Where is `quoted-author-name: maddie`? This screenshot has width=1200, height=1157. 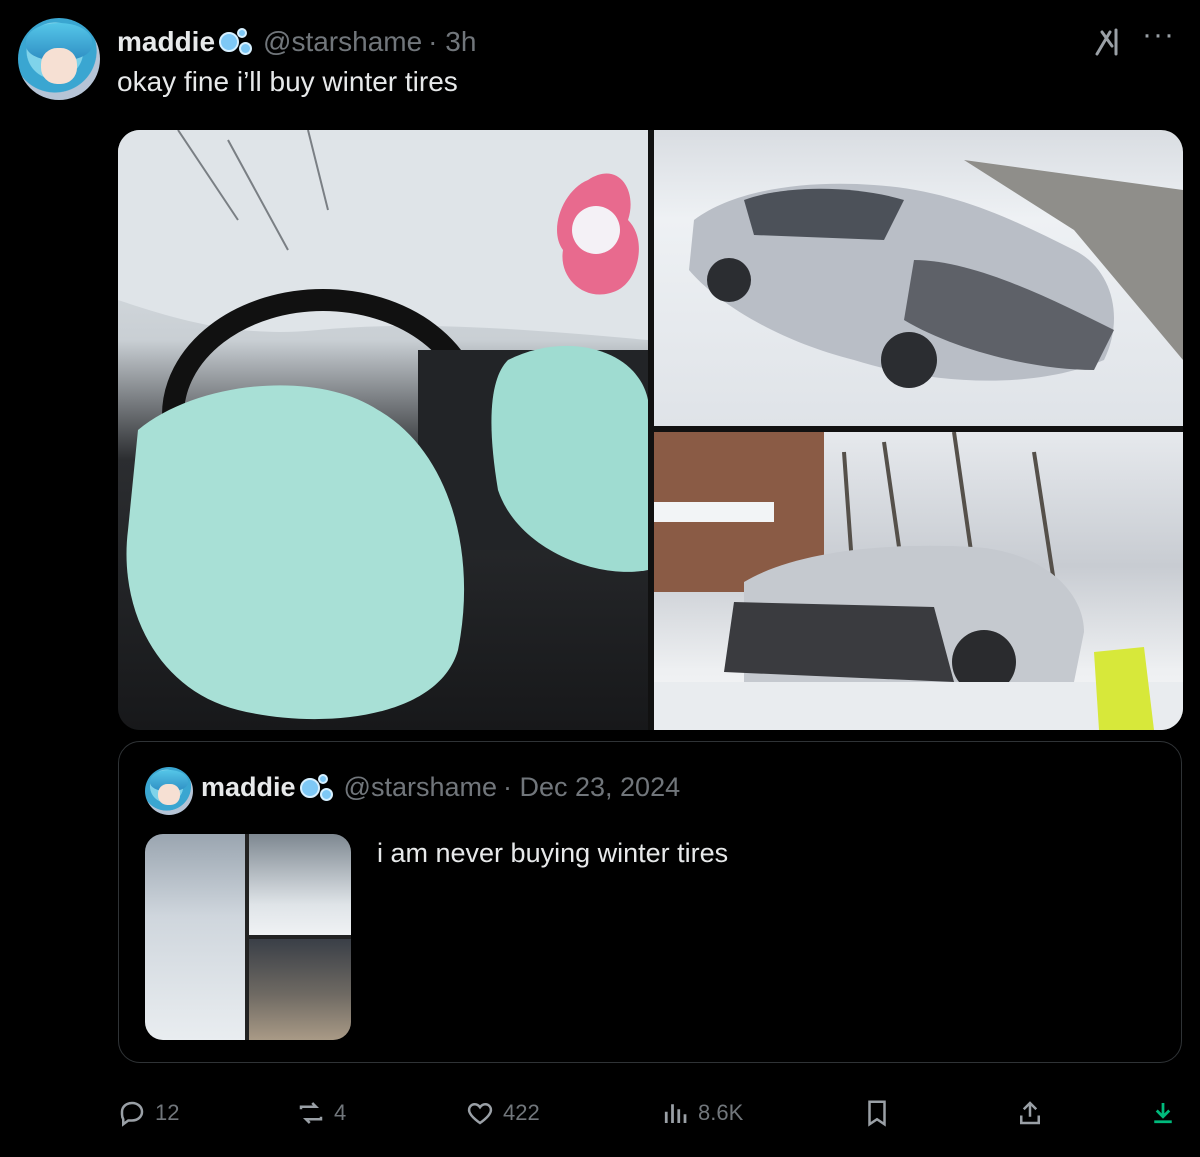
quoted-author-name: maddie is located at coordinates (248, 787).